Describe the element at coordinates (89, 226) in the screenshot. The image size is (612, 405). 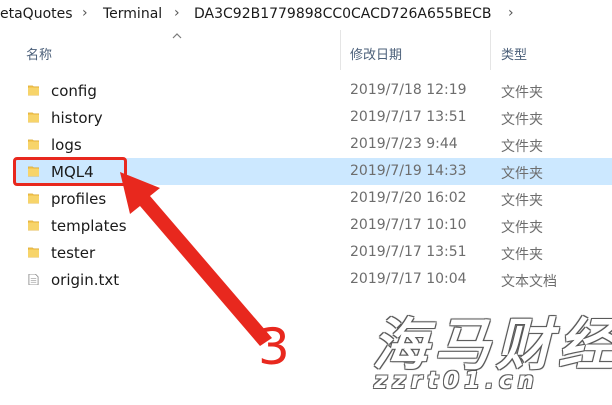
I see `file-name: templates` at that location.